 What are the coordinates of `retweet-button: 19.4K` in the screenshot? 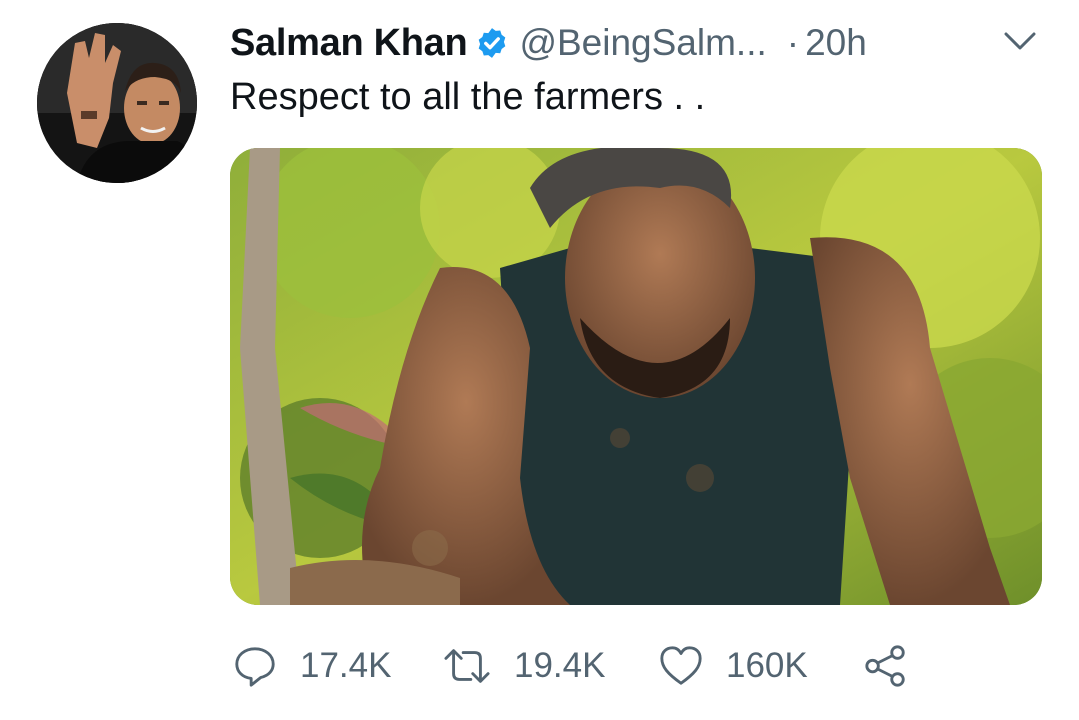 It's located at (550, 666).